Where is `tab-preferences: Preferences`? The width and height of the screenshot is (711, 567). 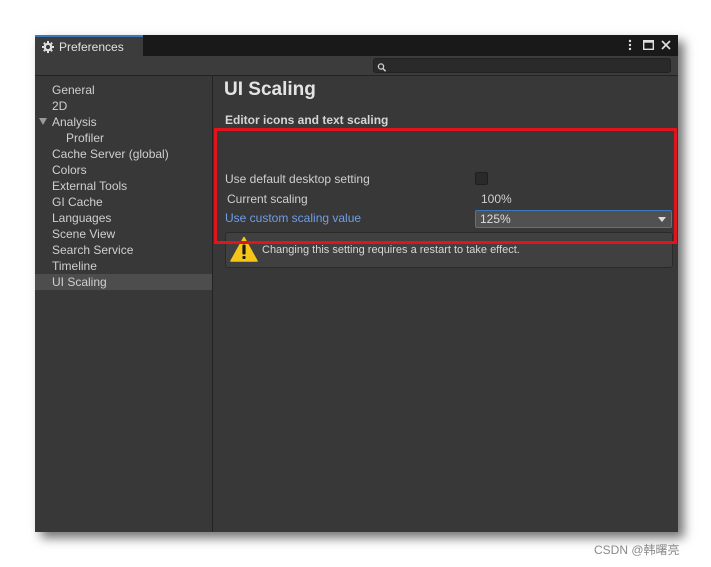
tab-preferences: Preferences is located at coordinates (89, 45).